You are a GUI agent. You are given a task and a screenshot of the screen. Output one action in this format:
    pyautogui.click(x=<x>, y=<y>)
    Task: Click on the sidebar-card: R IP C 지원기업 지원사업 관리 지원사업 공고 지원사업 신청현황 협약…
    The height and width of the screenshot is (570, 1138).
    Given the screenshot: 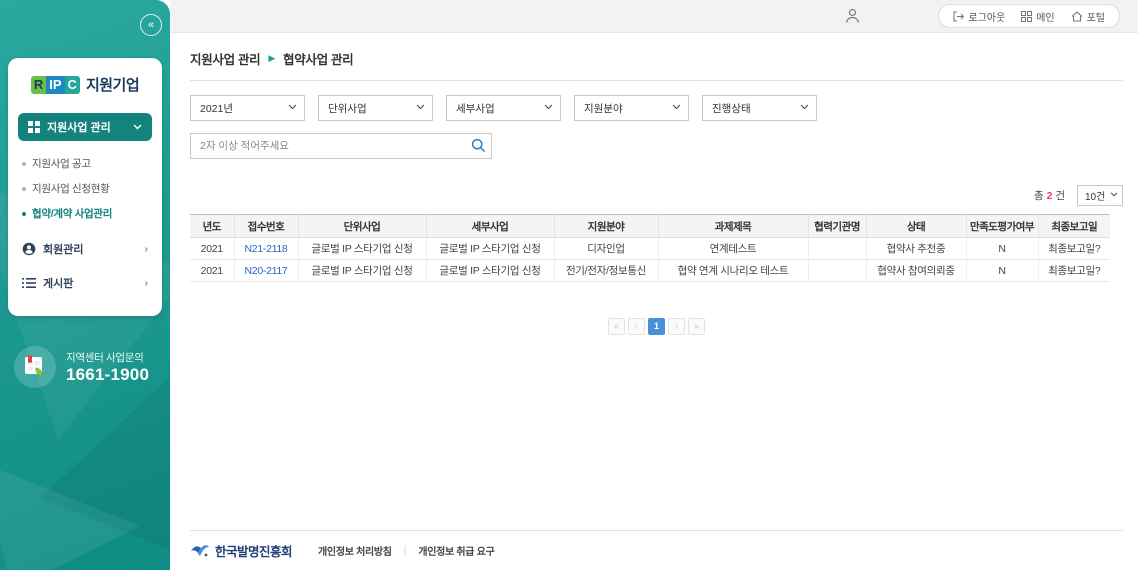 What is the action you would take?
    pyautogui.click(x=85, y=187)
    